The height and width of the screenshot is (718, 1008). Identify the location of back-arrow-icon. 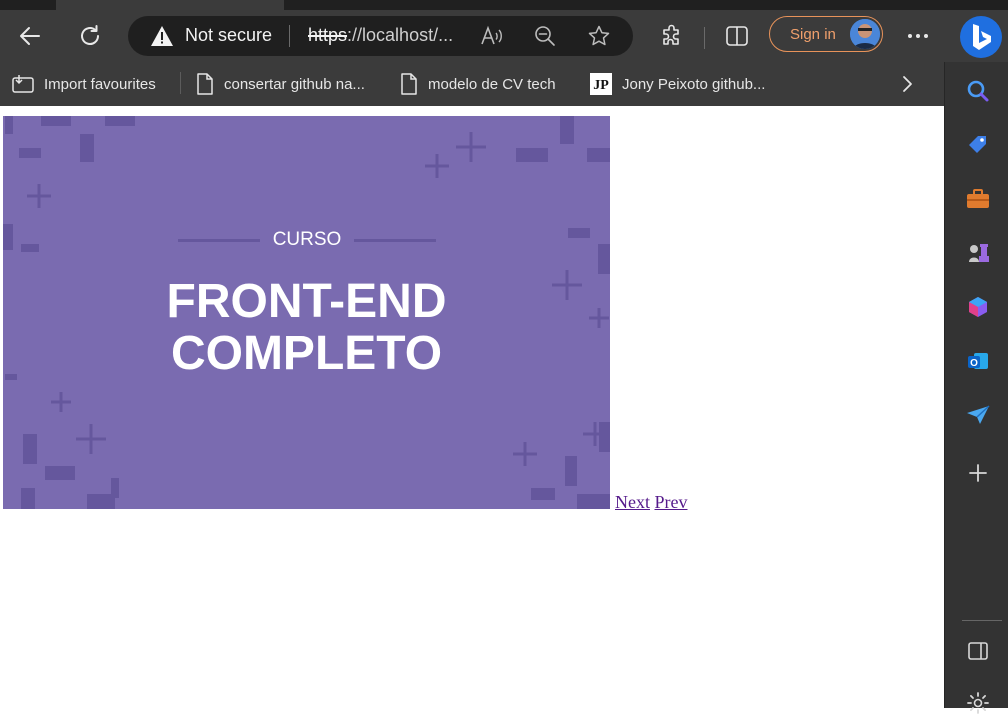
(30, 36).